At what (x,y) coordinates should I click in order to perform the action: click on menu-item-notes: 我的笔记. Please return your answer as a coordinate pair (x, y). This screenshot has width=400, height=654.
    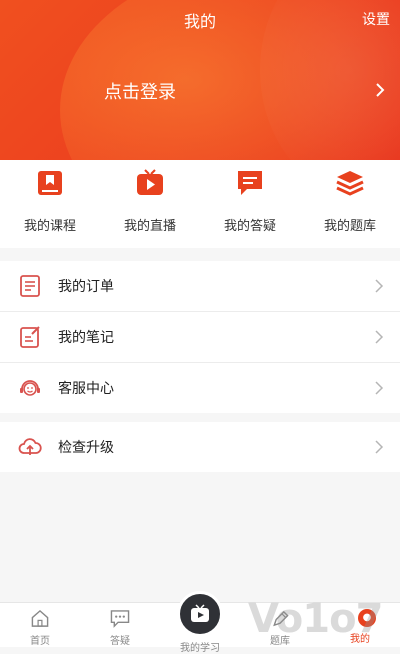
    Looking at the image, I should click on (200, 337).